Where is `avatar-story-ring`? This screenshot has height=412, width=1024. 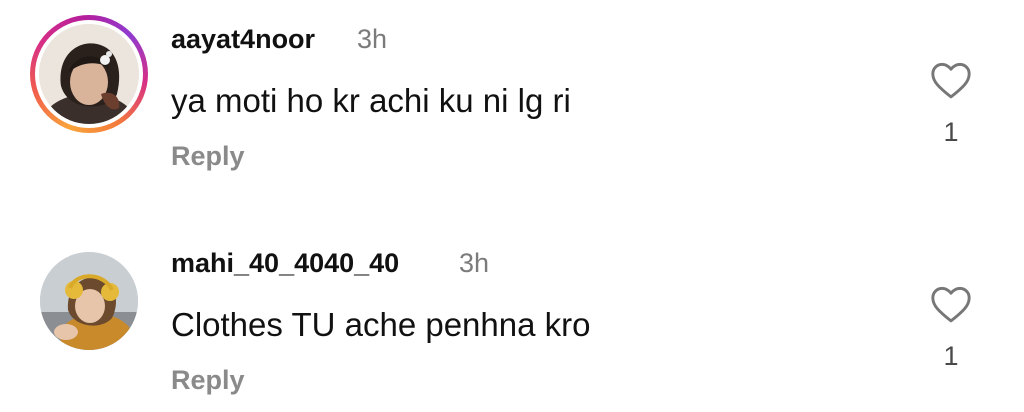
avatar-story-ring is located at coordinates (89, 74).